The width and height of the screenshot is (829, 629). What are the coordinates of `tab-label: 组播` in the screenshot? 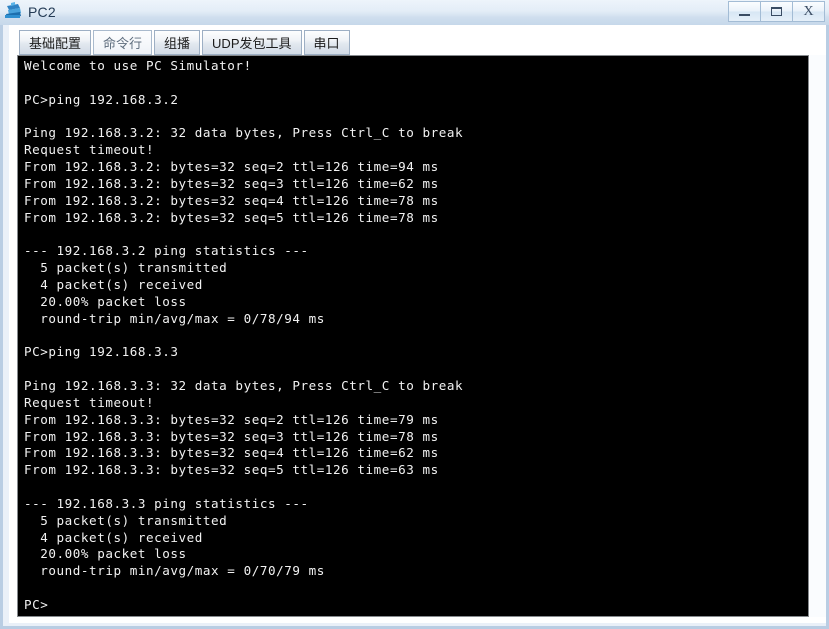 It's located at (177, 43).